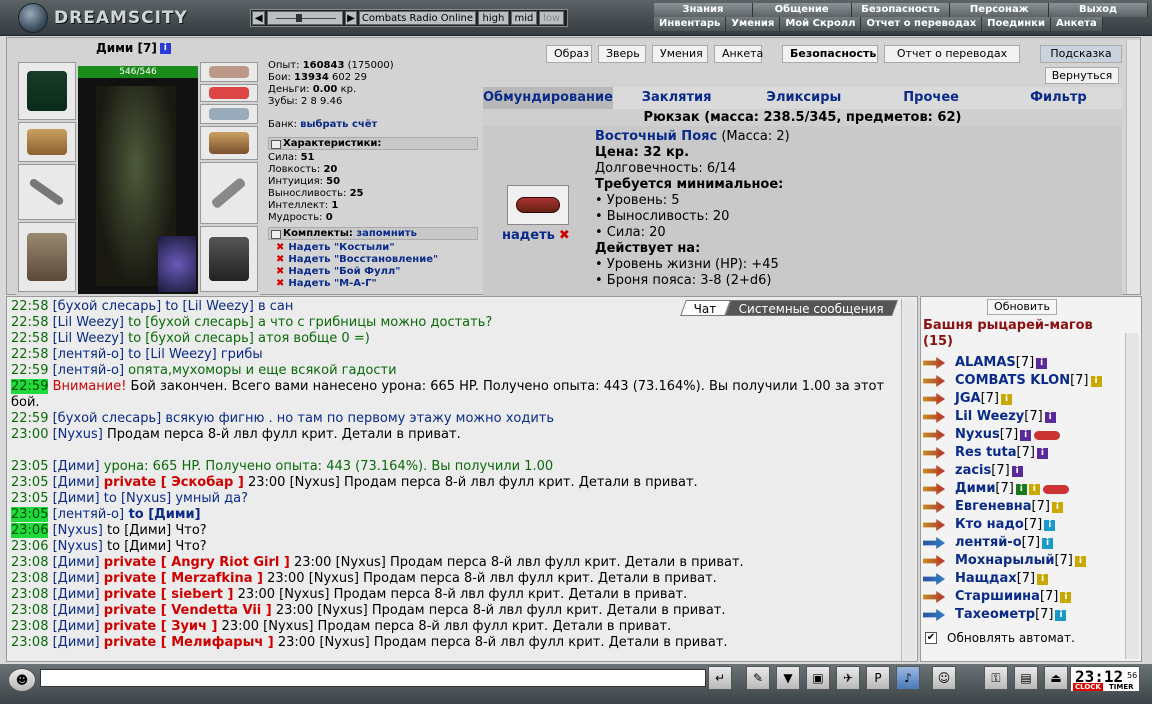 Image resolution: width=1152 pixels, height=704 pixels. Describe the element at coordinates (968, 399) in the screenshot. I see `online-user-name: JGA` at that location.